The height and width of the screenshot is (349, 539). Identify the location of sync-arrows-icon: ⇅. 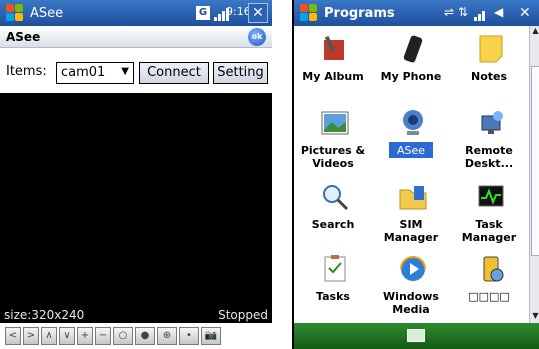
(463, 12).